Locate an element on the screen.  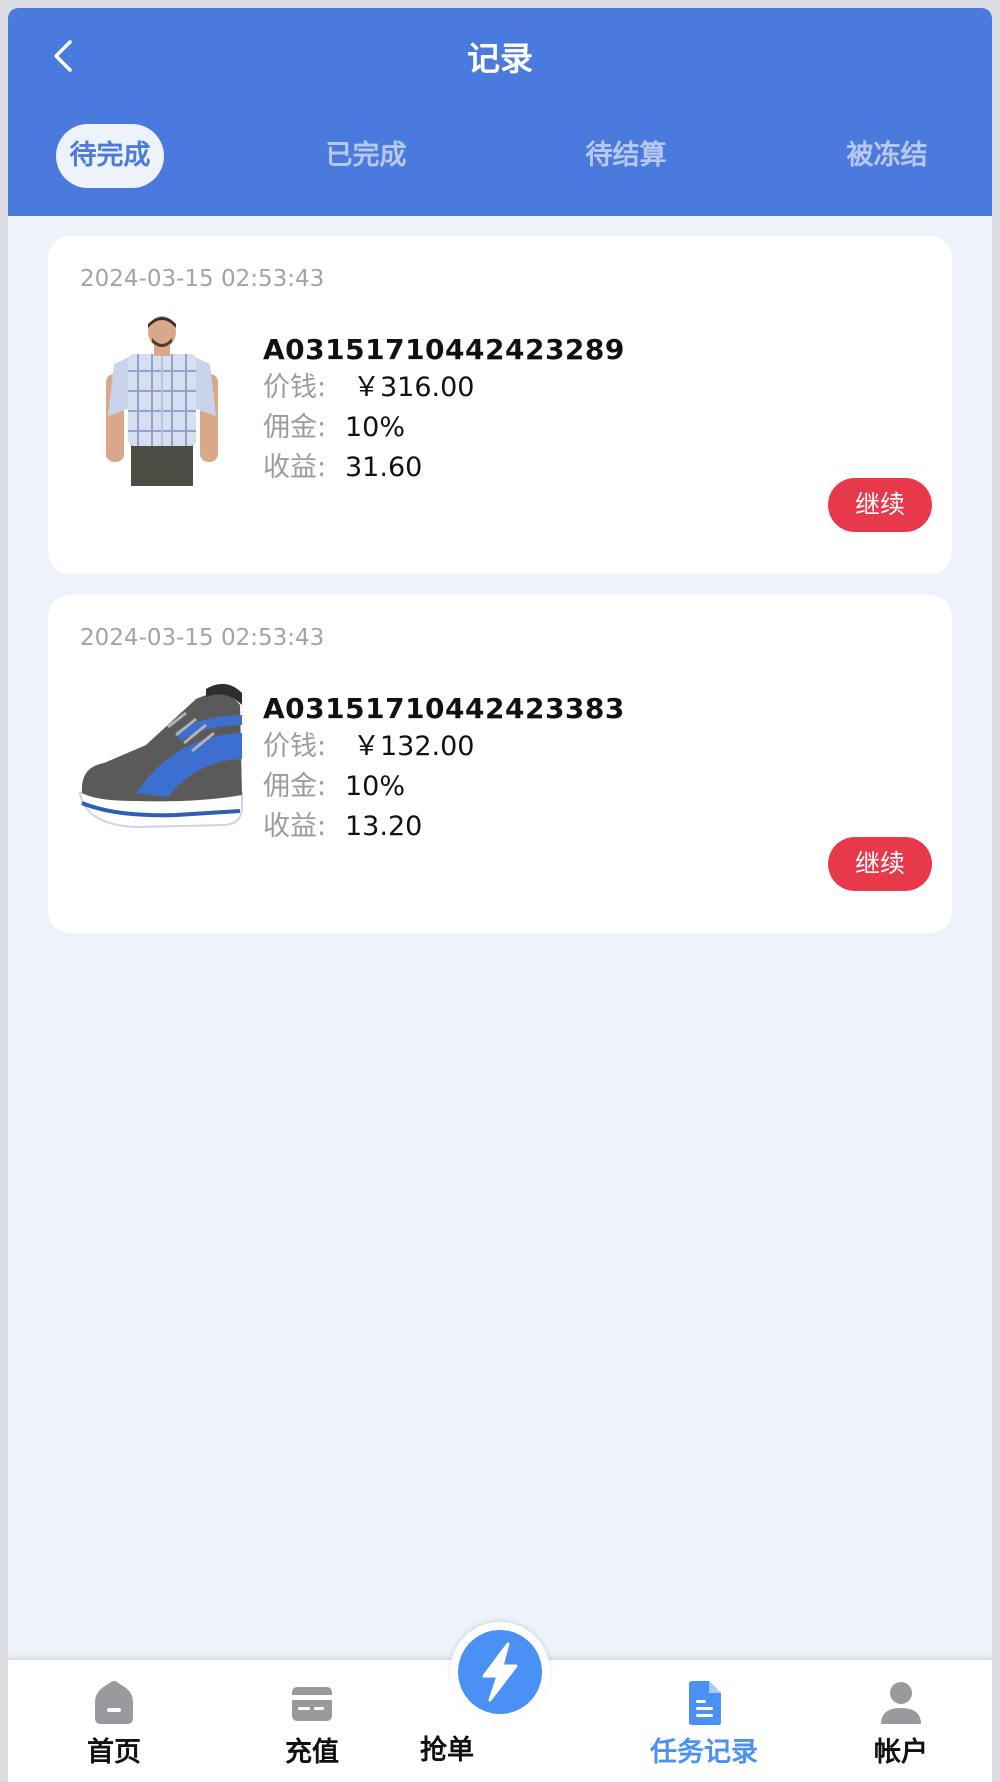
tabbar-home: 首页 is located at coordinates (114, 1721).